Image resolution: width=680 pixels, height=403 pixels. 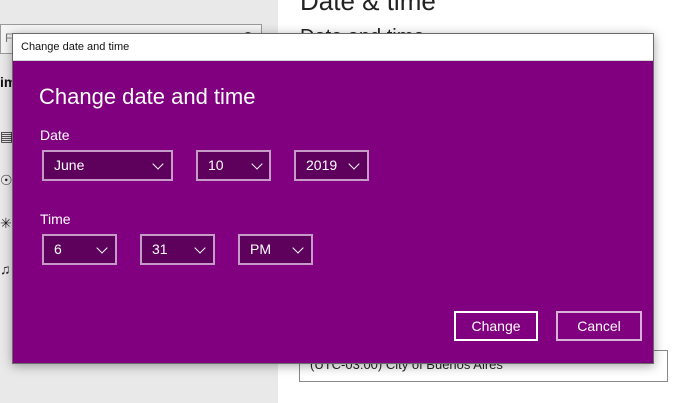 What do you see at coordinates (107, 165) in the screenshot?
I see `month-dropdown: June` at bounding box center [107, 165].